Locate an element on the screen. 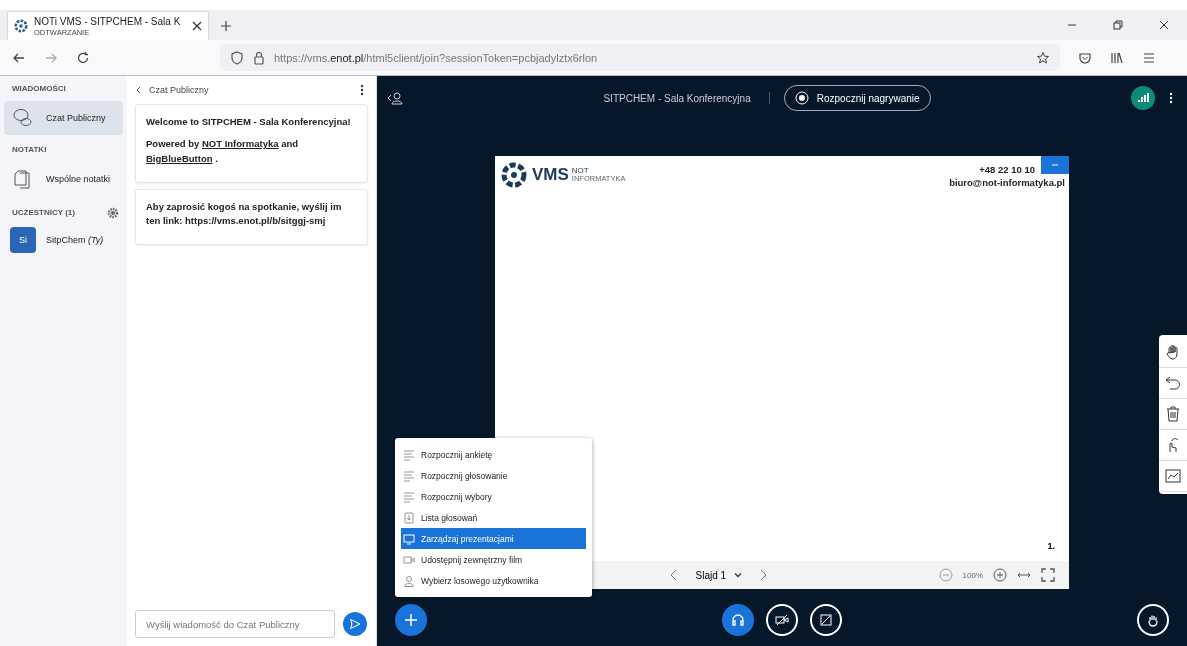 This screenshot has height=646, width=1187. slide-phone: +48 22 10 10 is located at coordinates (1007, 169).